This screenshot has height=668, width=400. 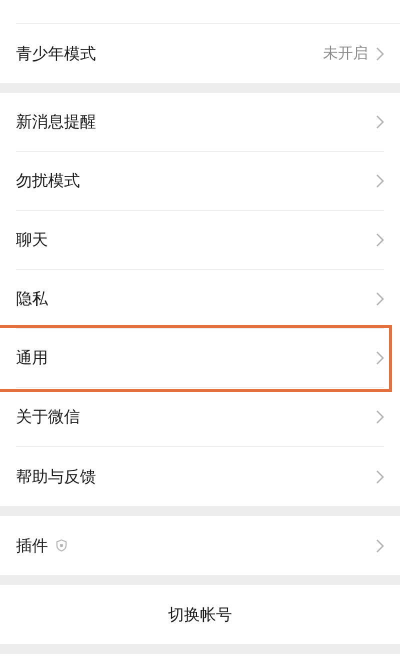 I want to click on row-label: 帮助与反馈, so click(x=56, y=477).